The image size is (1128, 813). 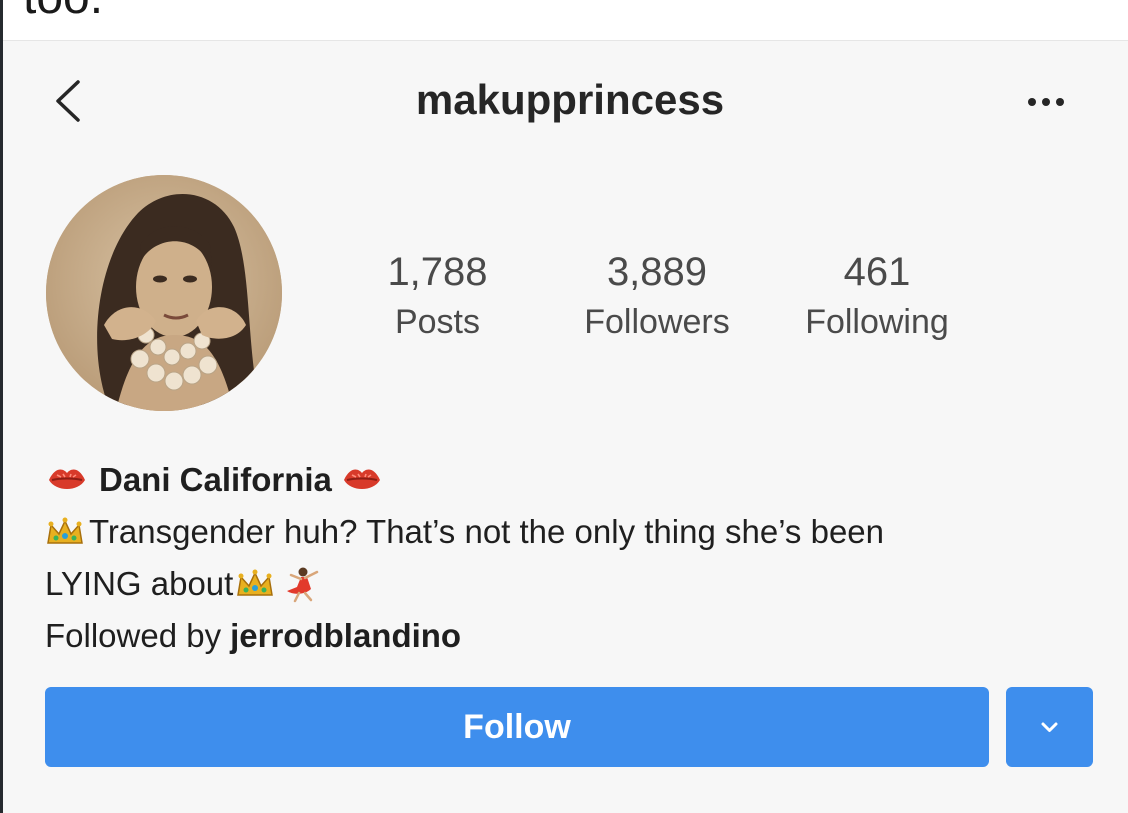 What do you see at coordinates (657, 296) in the screenshot?
I see `followers-count: 3,889 Followers` at bounding box center [657, 296].